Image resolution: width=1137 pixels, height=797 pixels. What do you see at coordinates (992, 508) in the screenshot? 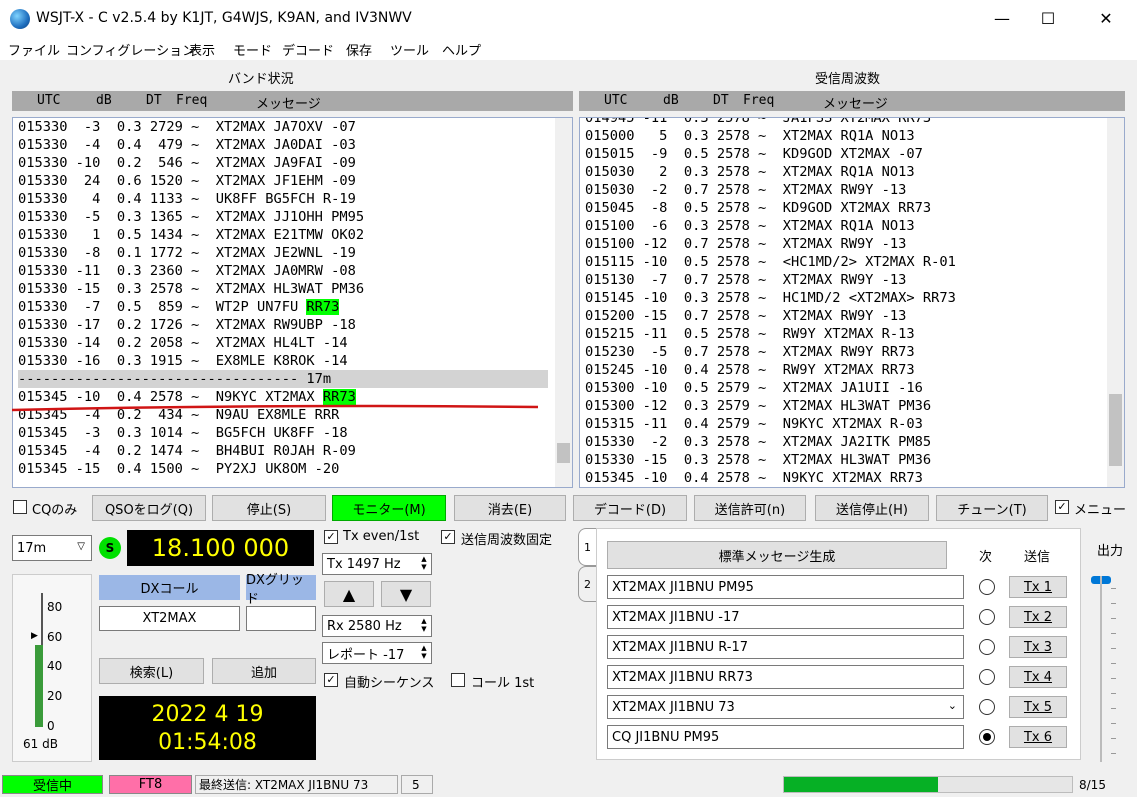
I see `tune-button: チューン(T)` at bounding box center [992, 508].